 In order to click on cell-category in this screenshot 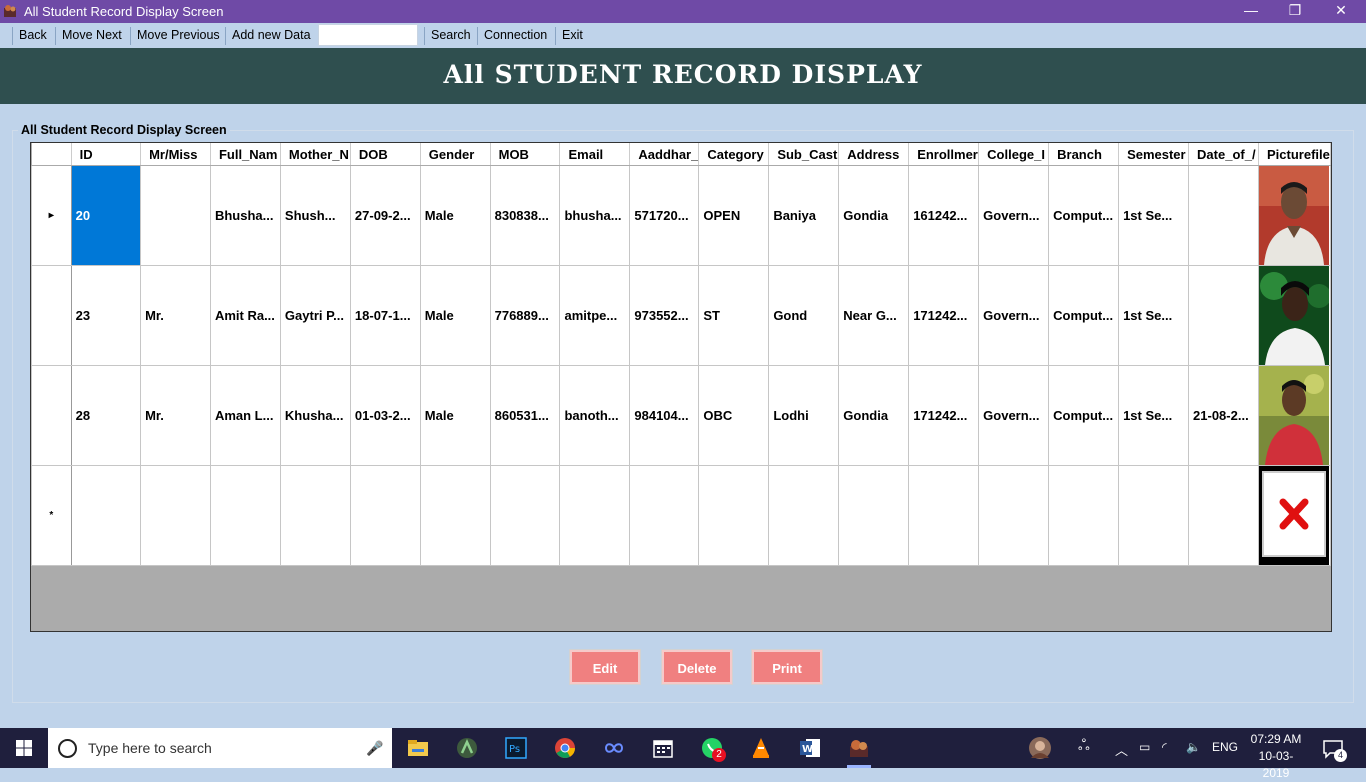, I will do `click(734, 515)`.